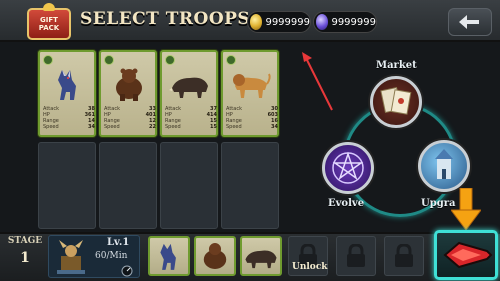  I want to click on hero-panel: Lv.1 60/Min, so click(94, 256).